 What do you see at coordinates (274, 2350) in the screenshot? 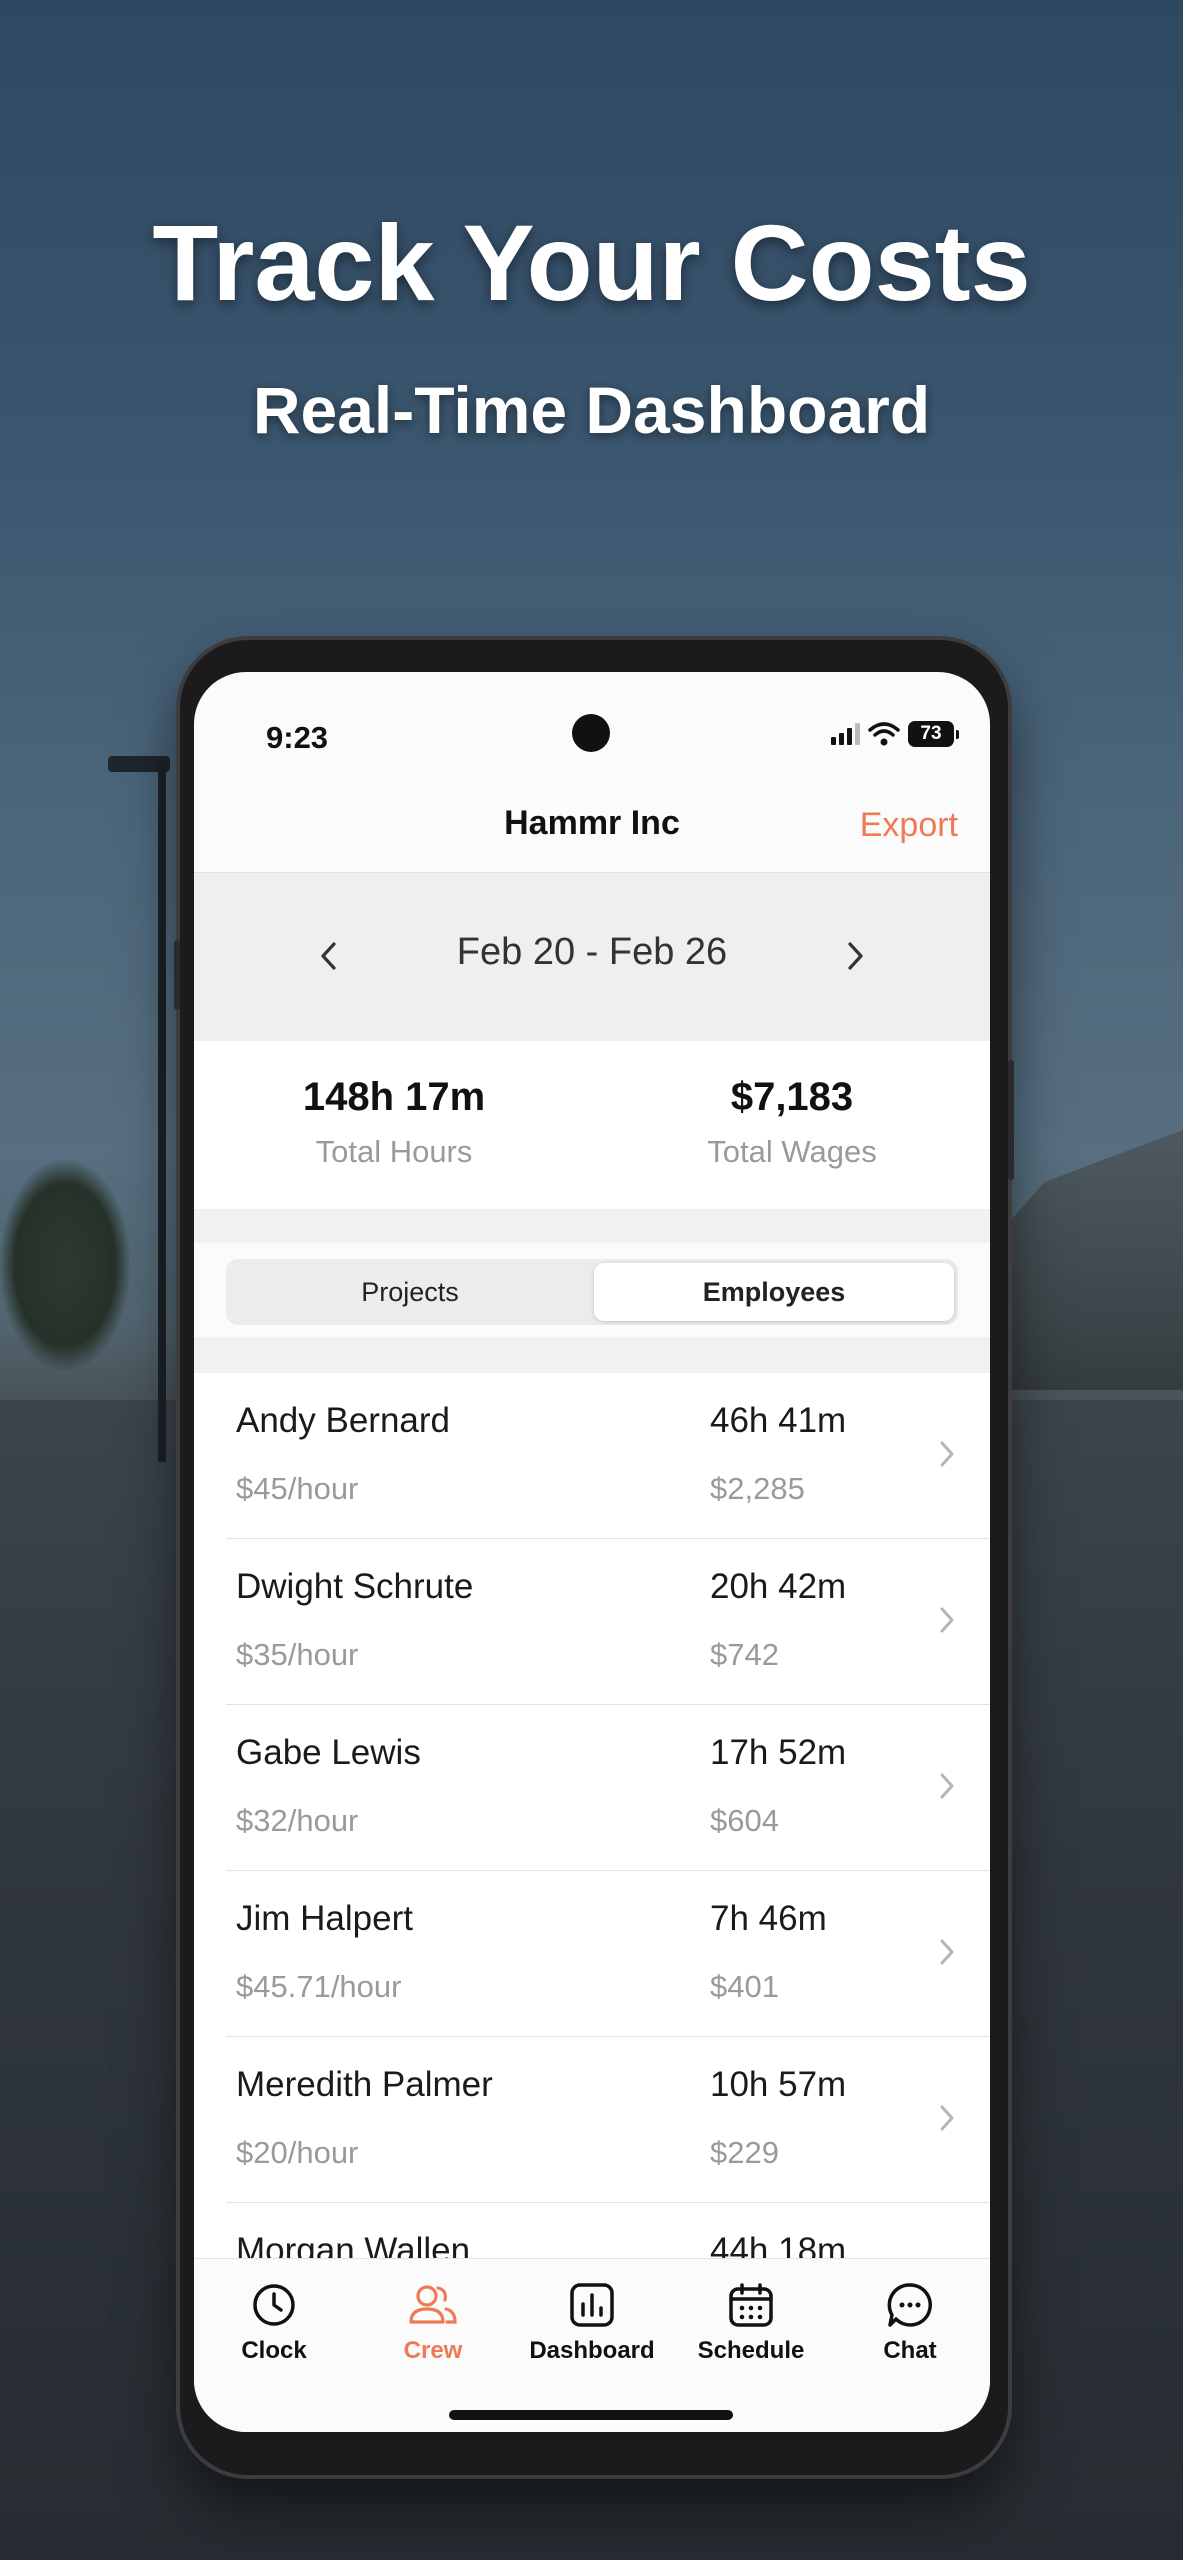
I see `tab-label: Clock` at bounding box center [274, 2350].